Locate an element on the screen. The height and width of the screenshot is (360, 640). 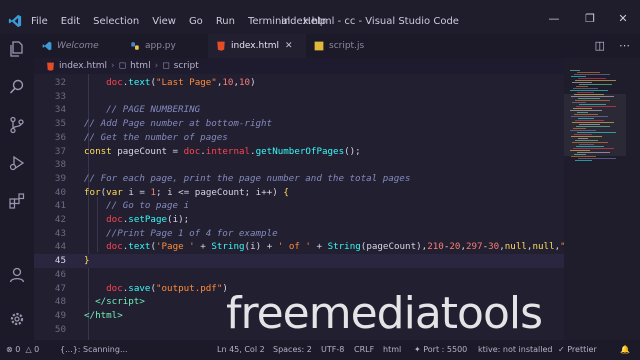
close-tab-icon: ✕ is located at coordinates (289, 46).